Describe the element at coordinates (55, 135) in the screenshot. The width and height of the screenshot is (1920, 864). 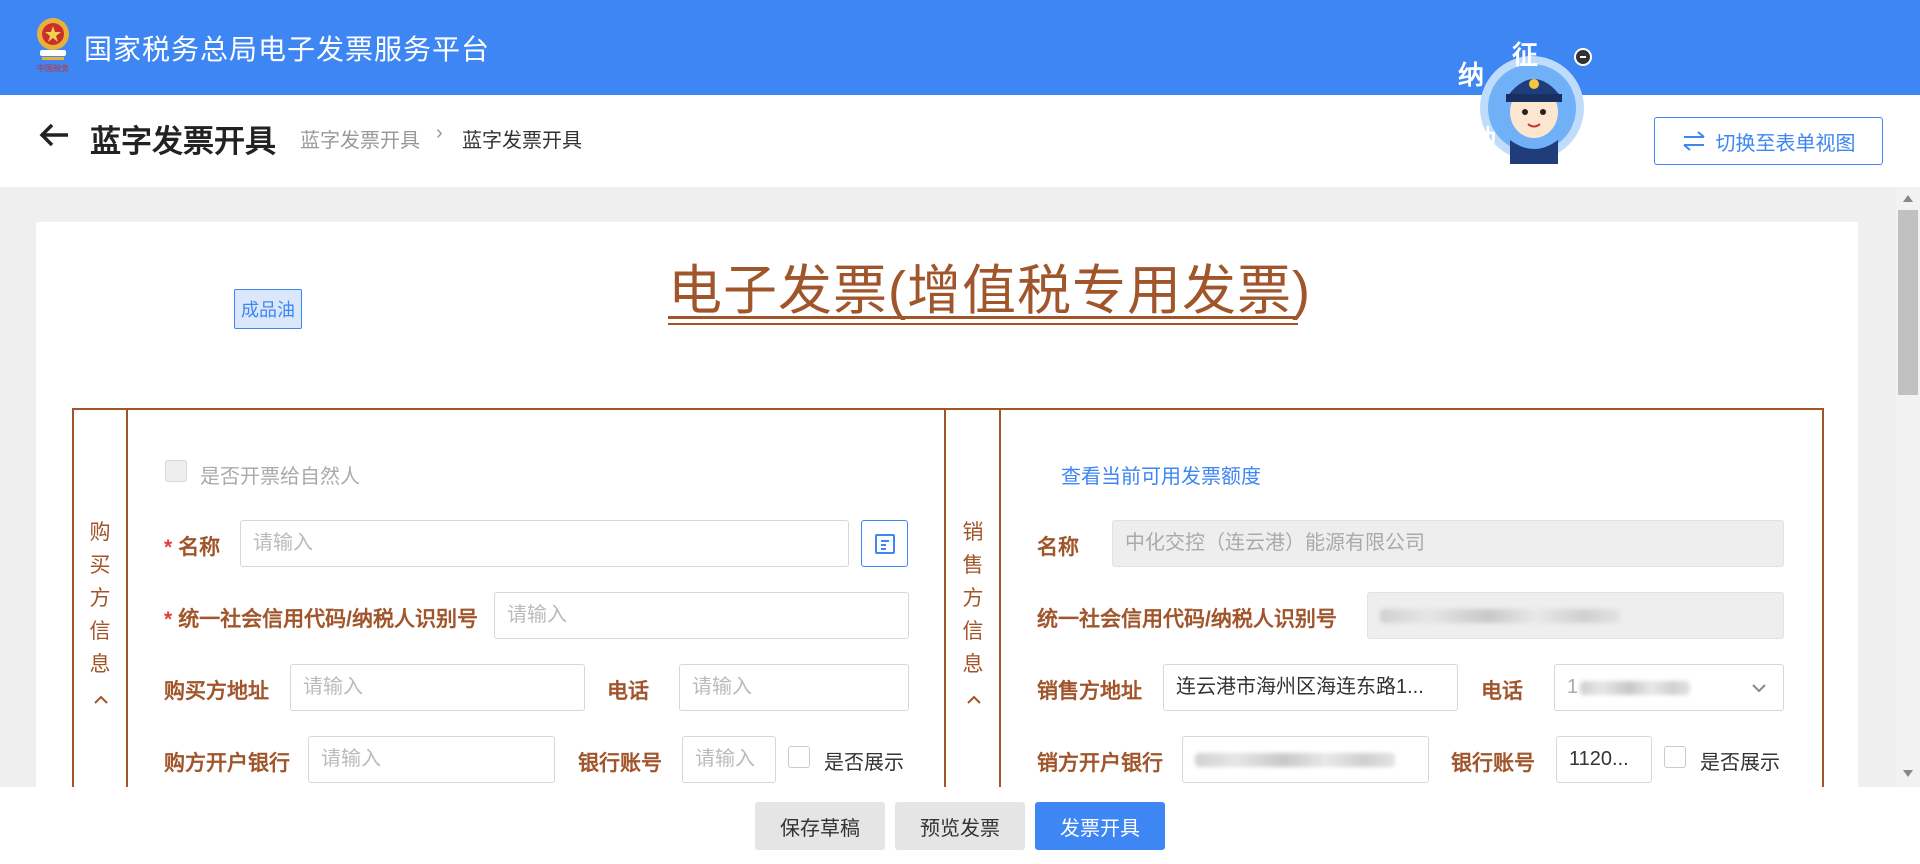
I see `back-arrow-icon` at that location.